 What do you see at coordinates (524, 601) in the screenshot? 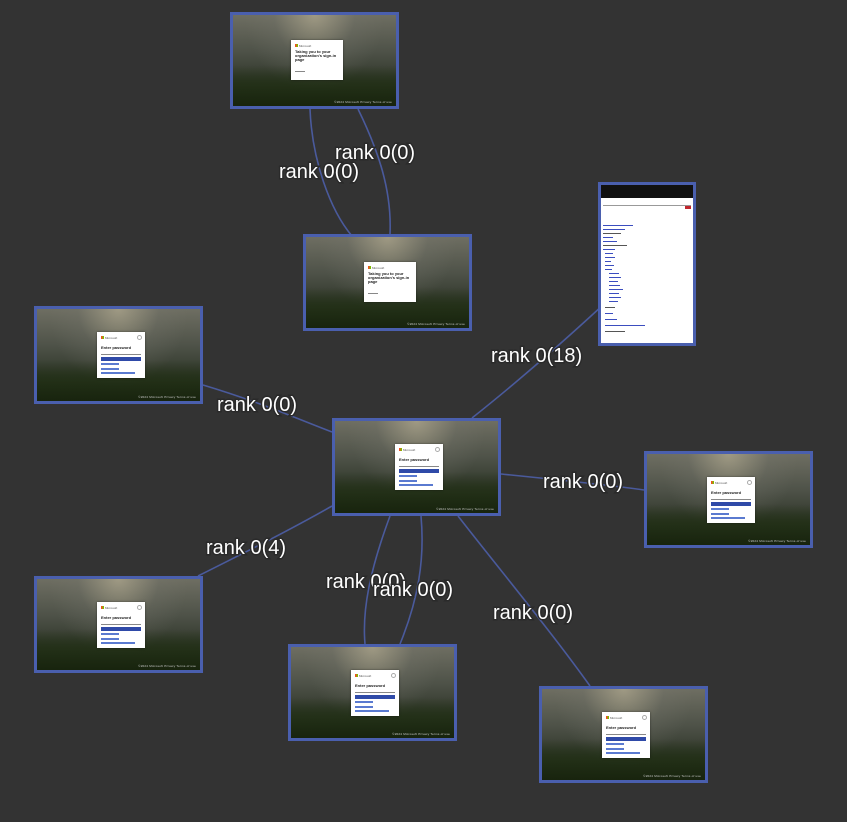
I see `edge-n5-n9` at bounding box center [524, 601].